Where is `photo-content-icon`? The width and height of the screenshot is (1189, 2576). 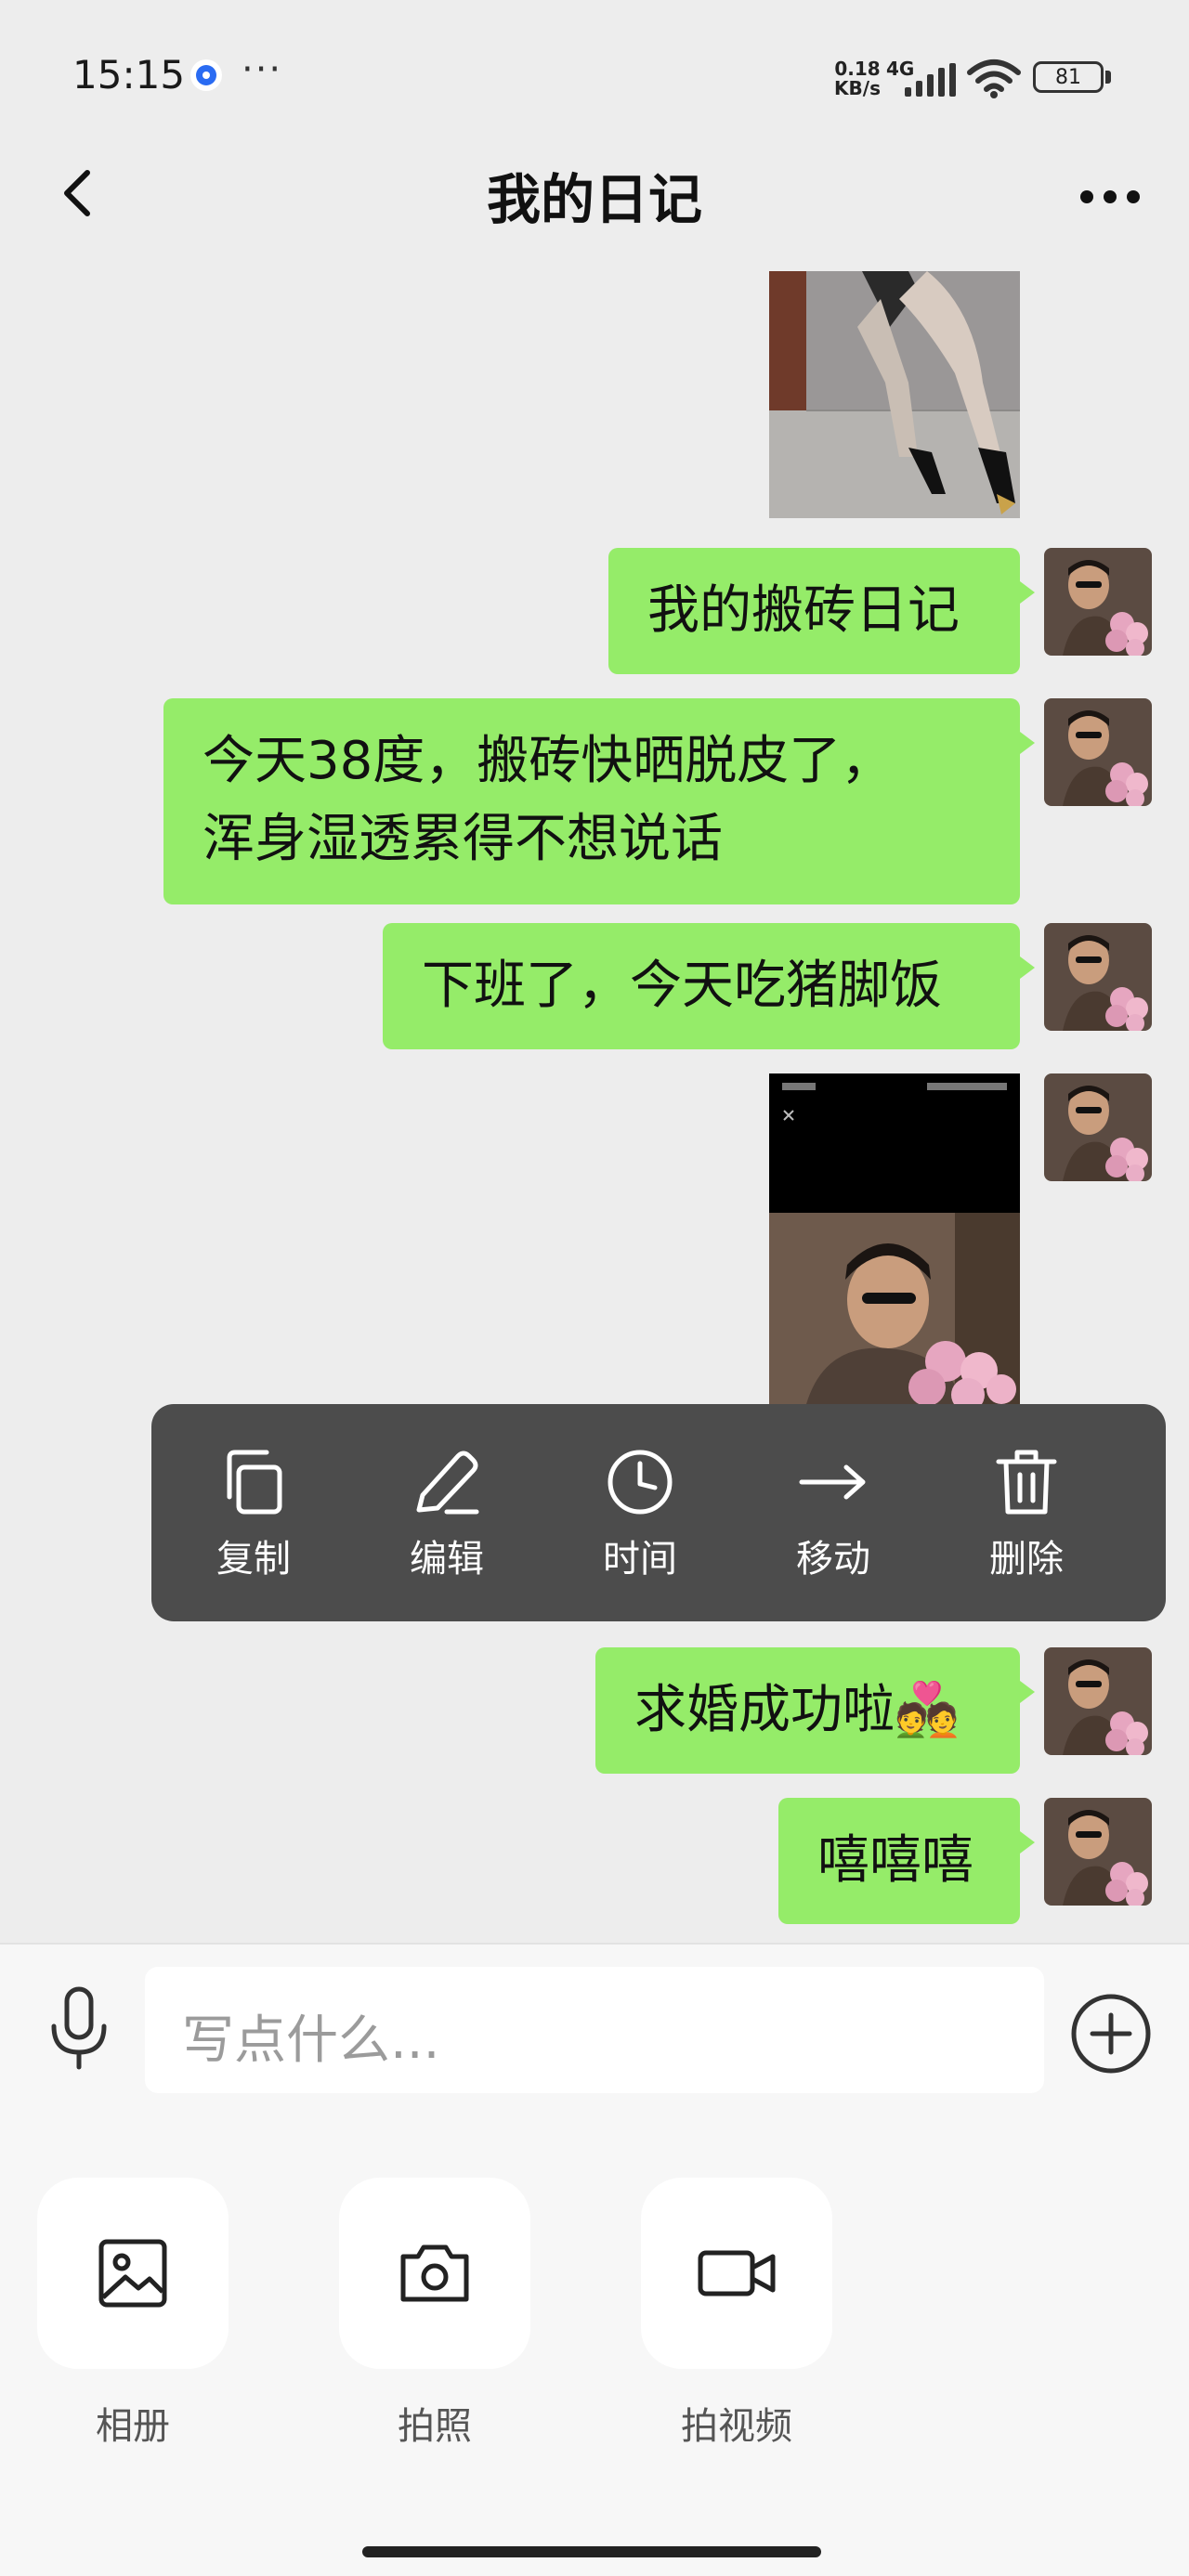 photo-content-icon is located at coordinates (894, 394).